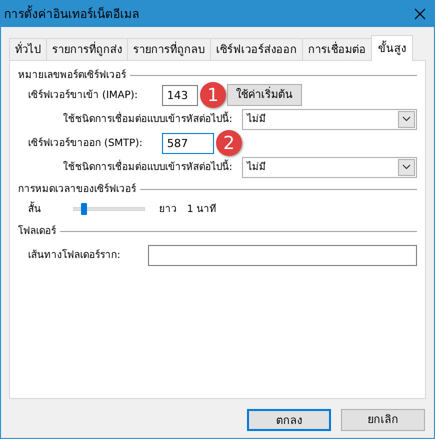 This screenshot has height=439, width=435. Describe the element at coordinates (72, 75) in the screenshot. I see `group-title: หมายเลขพอร์ตเซิร์ฟเวอร์` at that location.